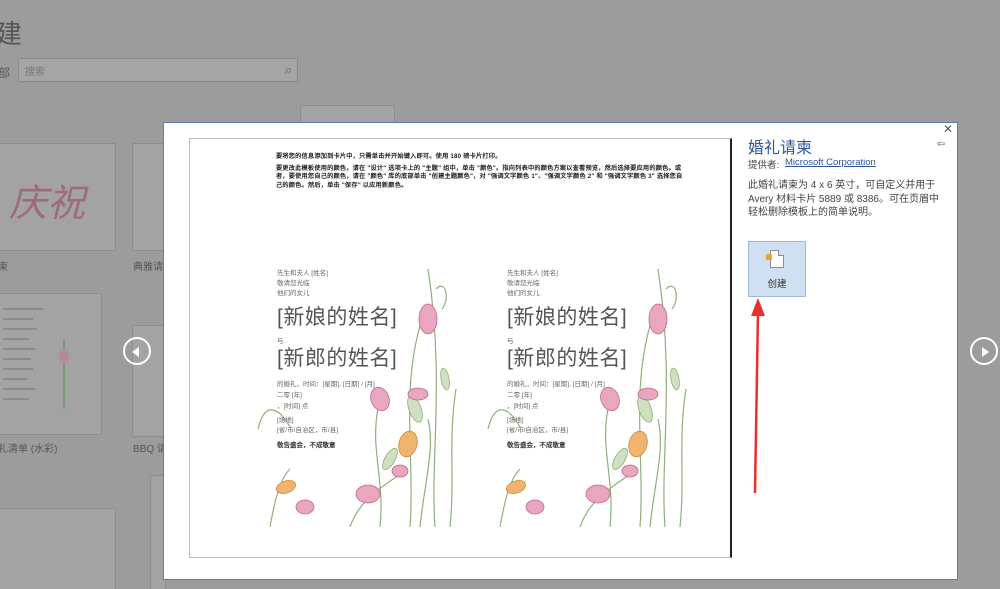 The image size is (1000, 589). What do you see at coordinates (58, 548) in the screenshot?
I see `template-tile` at bounding box center [58, 548].